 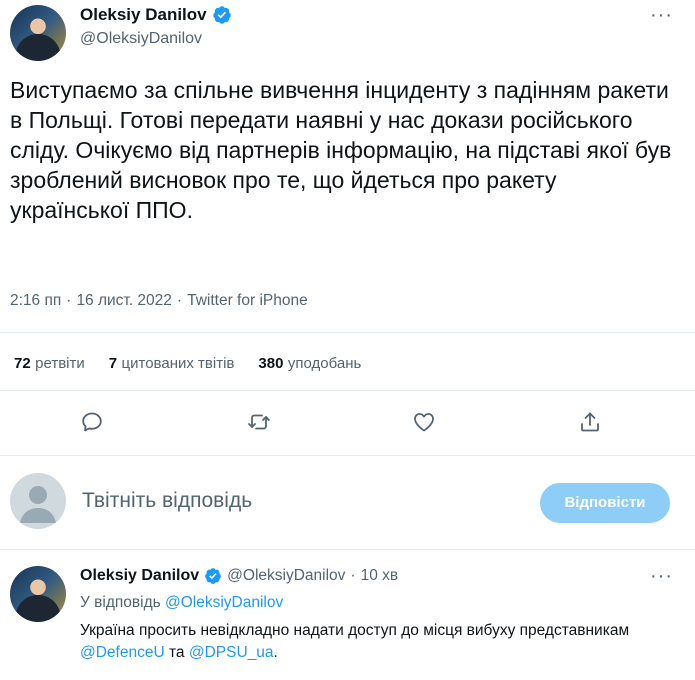 I want to click on reply-header: Oleksiy Danilov @OleksiyDanilov · 10 хв, so click(x=239, y=576).